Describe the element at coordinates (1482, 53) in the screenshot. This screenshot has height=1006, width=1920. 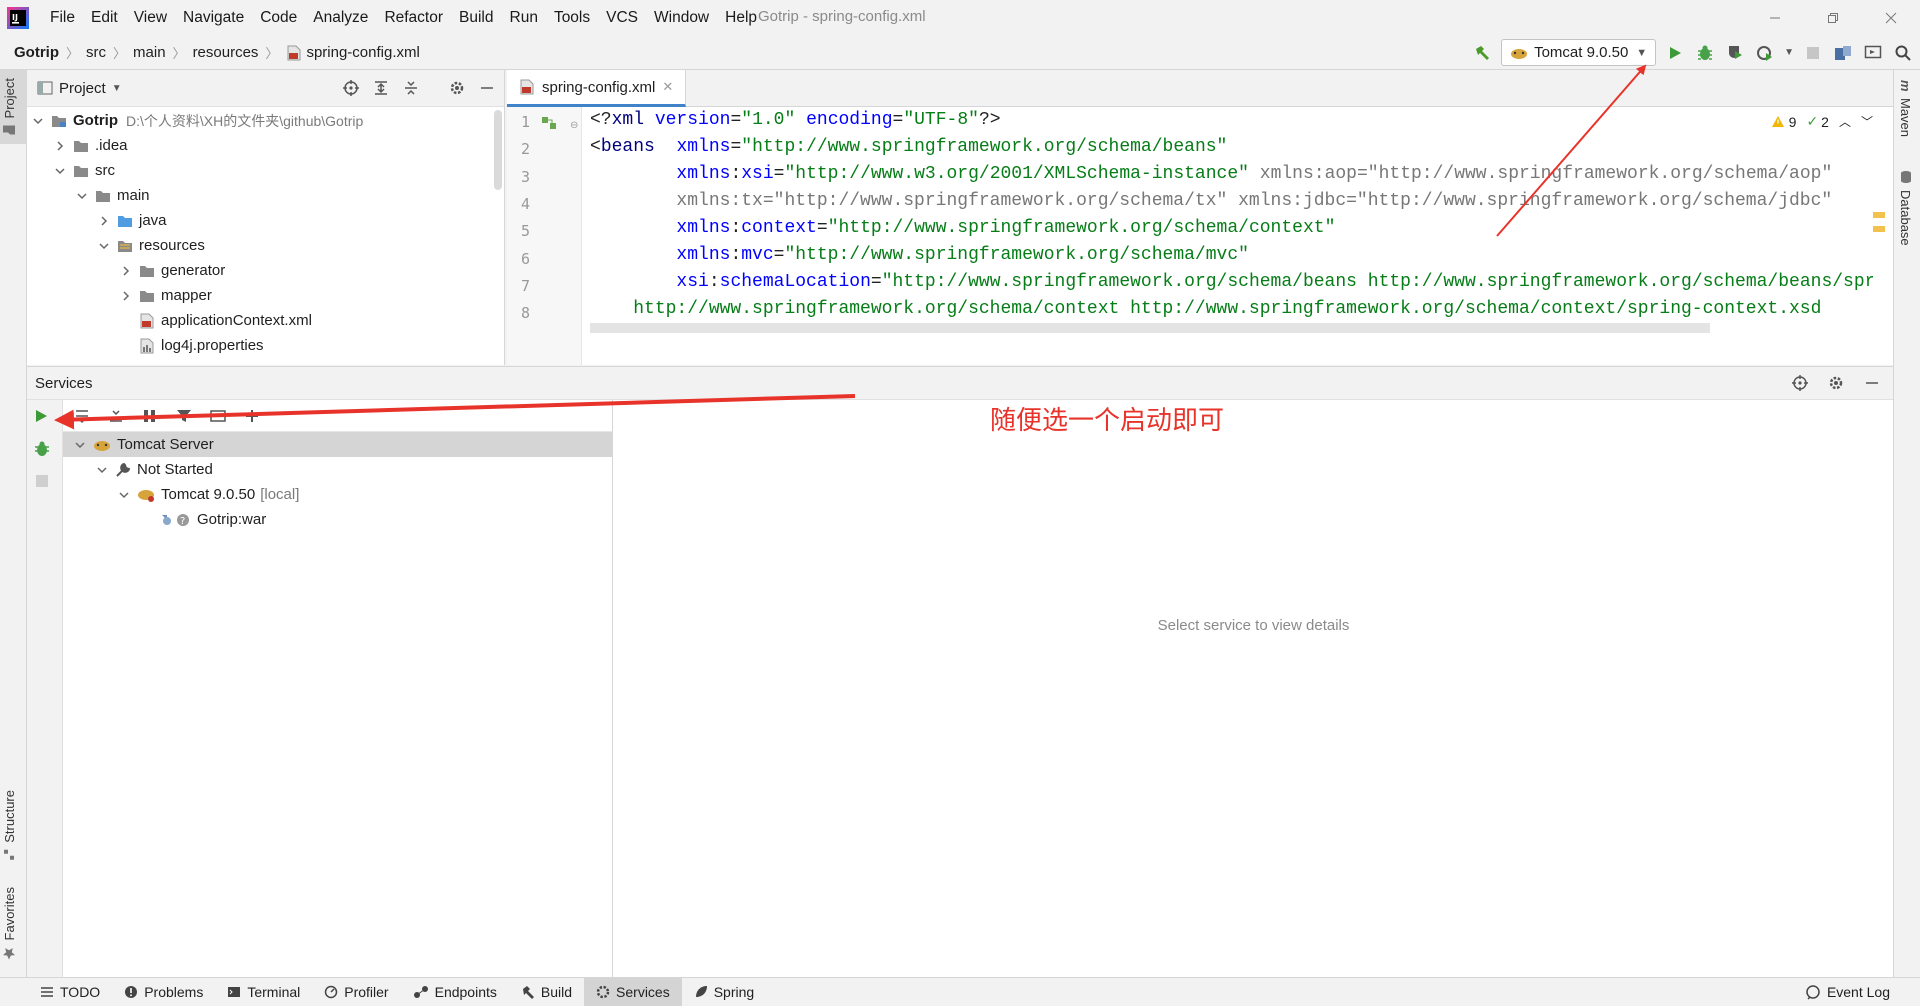
I see `build-hammer-icon` at that location.